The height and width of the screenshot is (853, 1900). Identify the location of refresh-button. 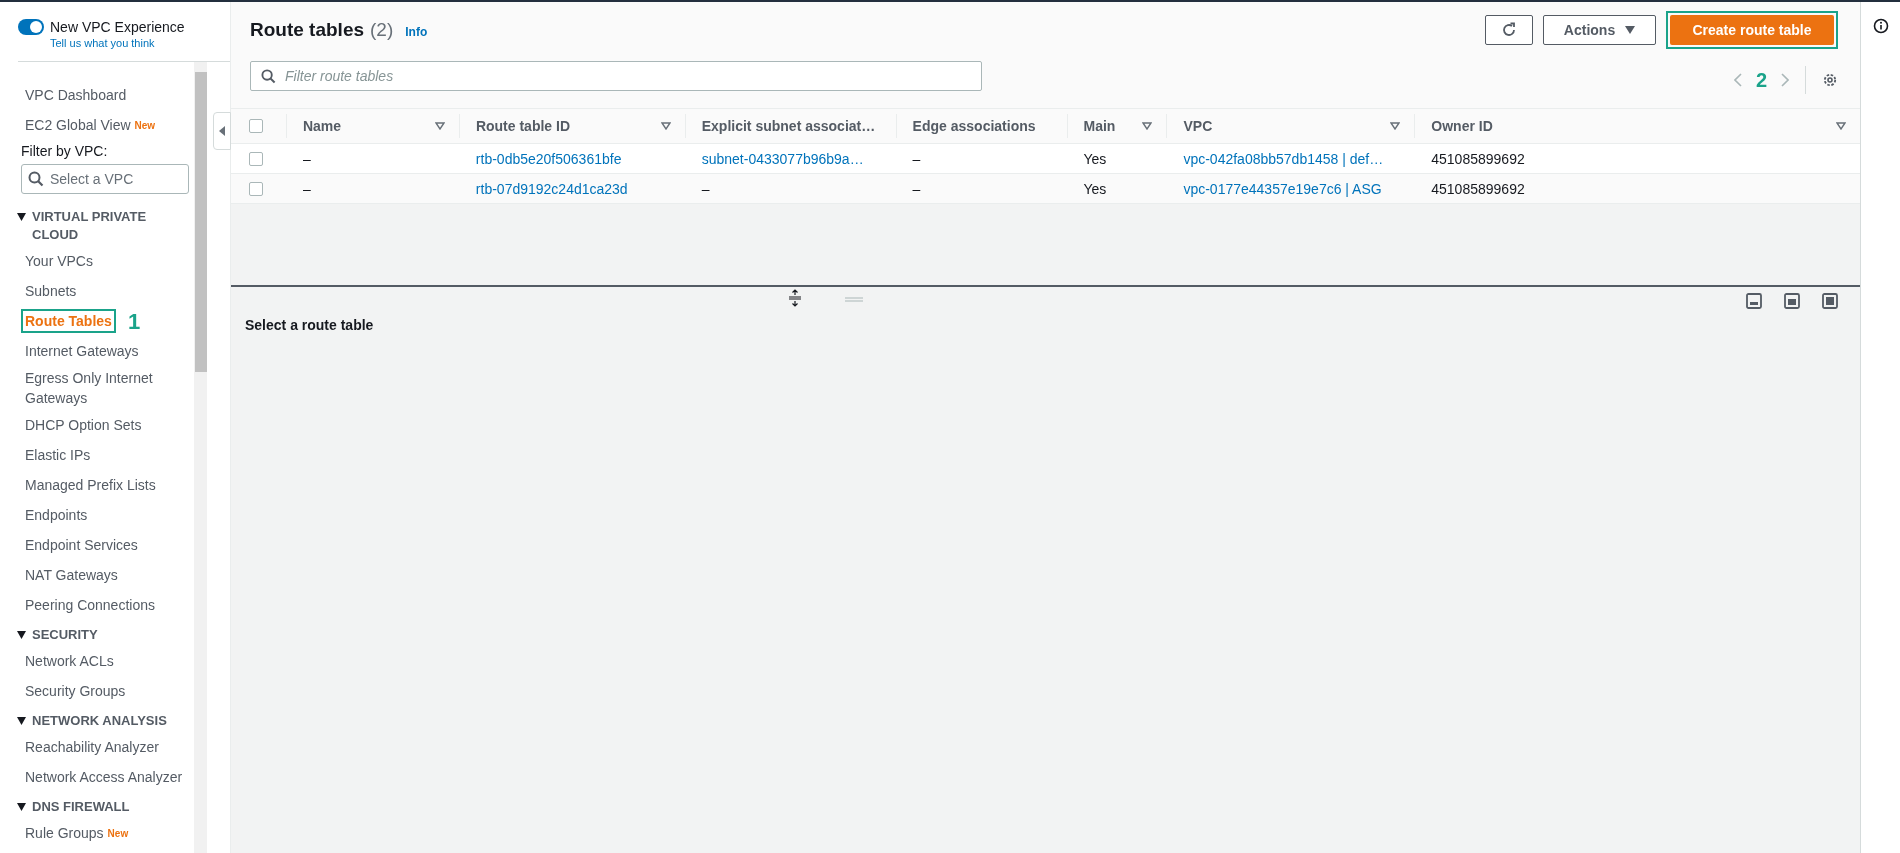
(1509, 30).